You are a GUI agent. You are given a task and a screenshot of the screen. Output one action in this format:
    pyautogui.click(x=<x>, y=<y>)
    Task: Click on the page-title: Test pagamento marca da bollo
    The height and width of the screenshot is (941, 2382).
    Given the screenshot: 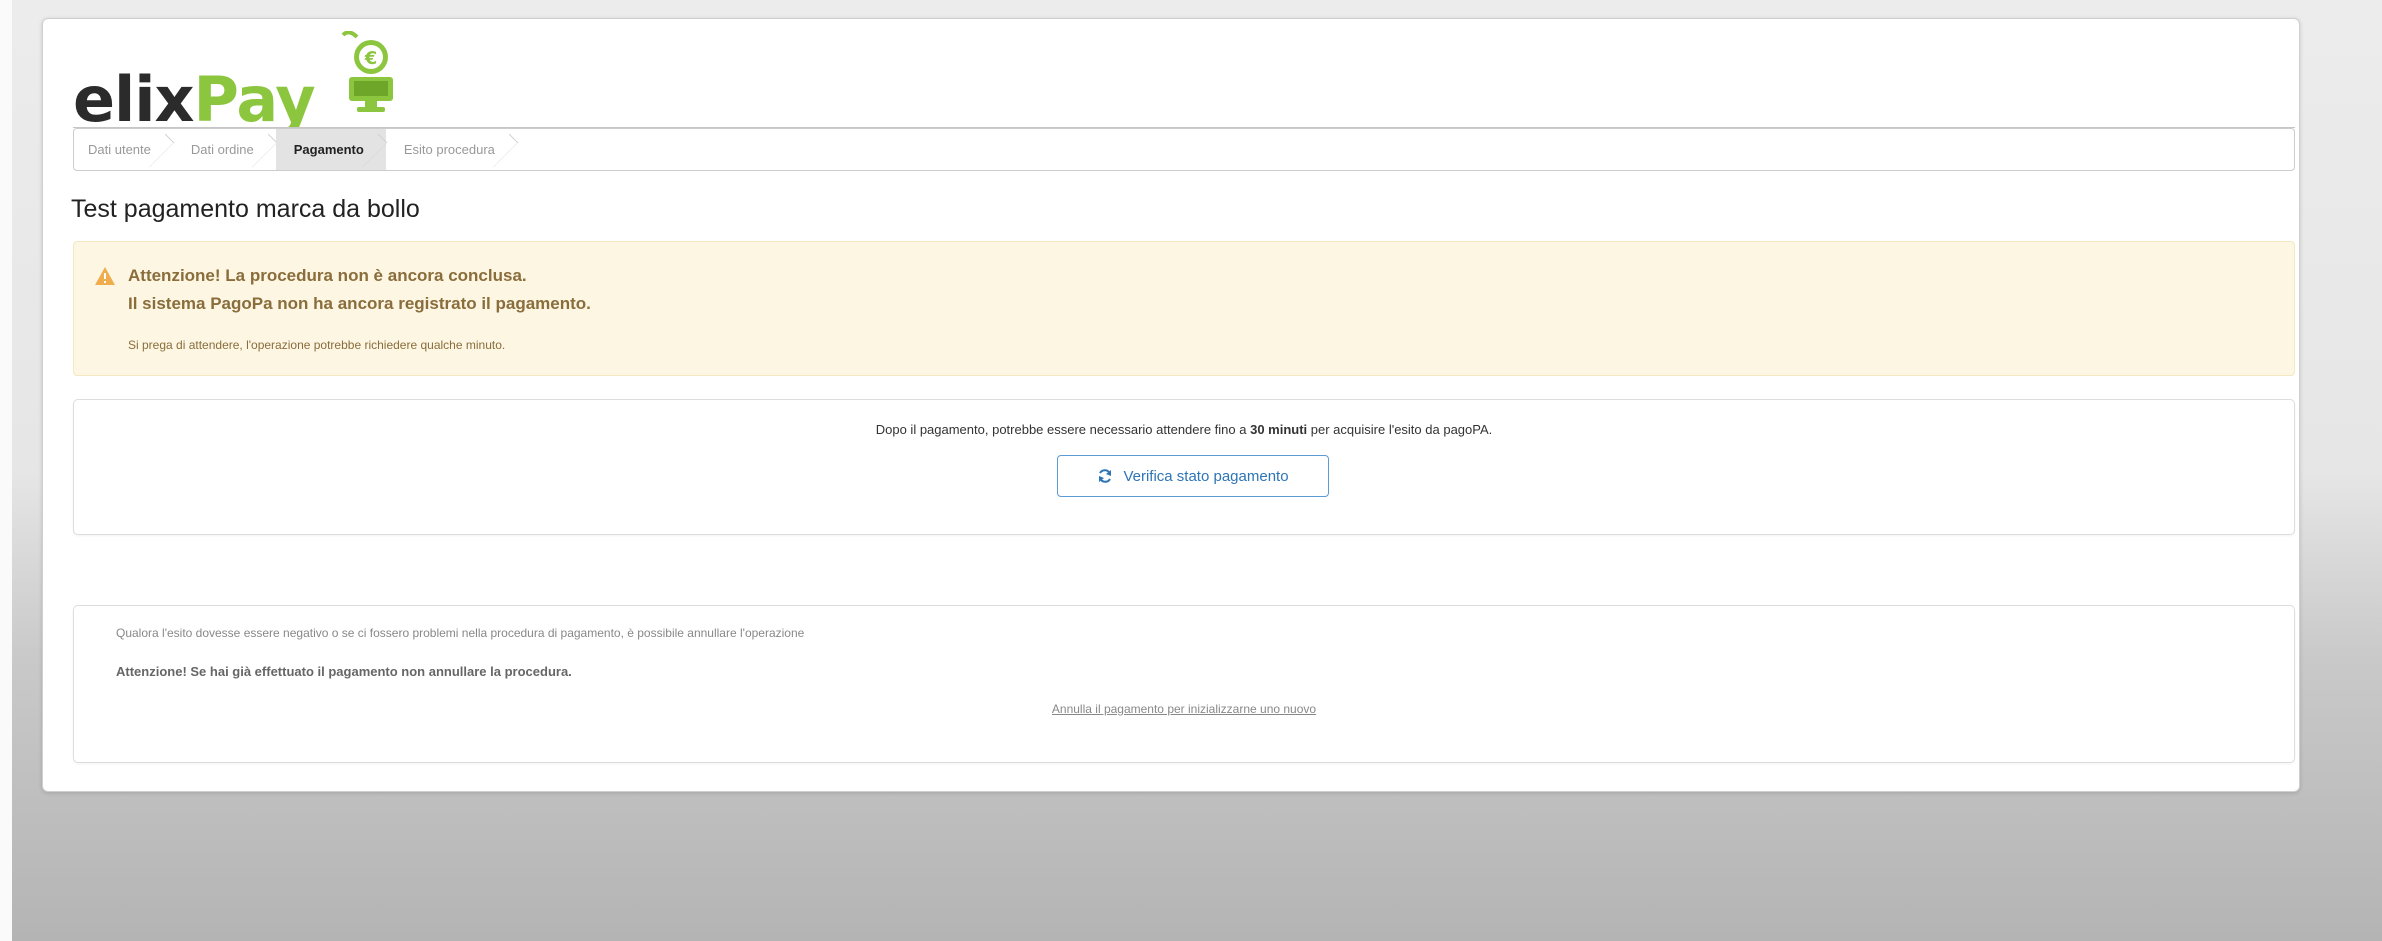 What is the action you would take?
    pyautogui.click(x=245, y=209)
    